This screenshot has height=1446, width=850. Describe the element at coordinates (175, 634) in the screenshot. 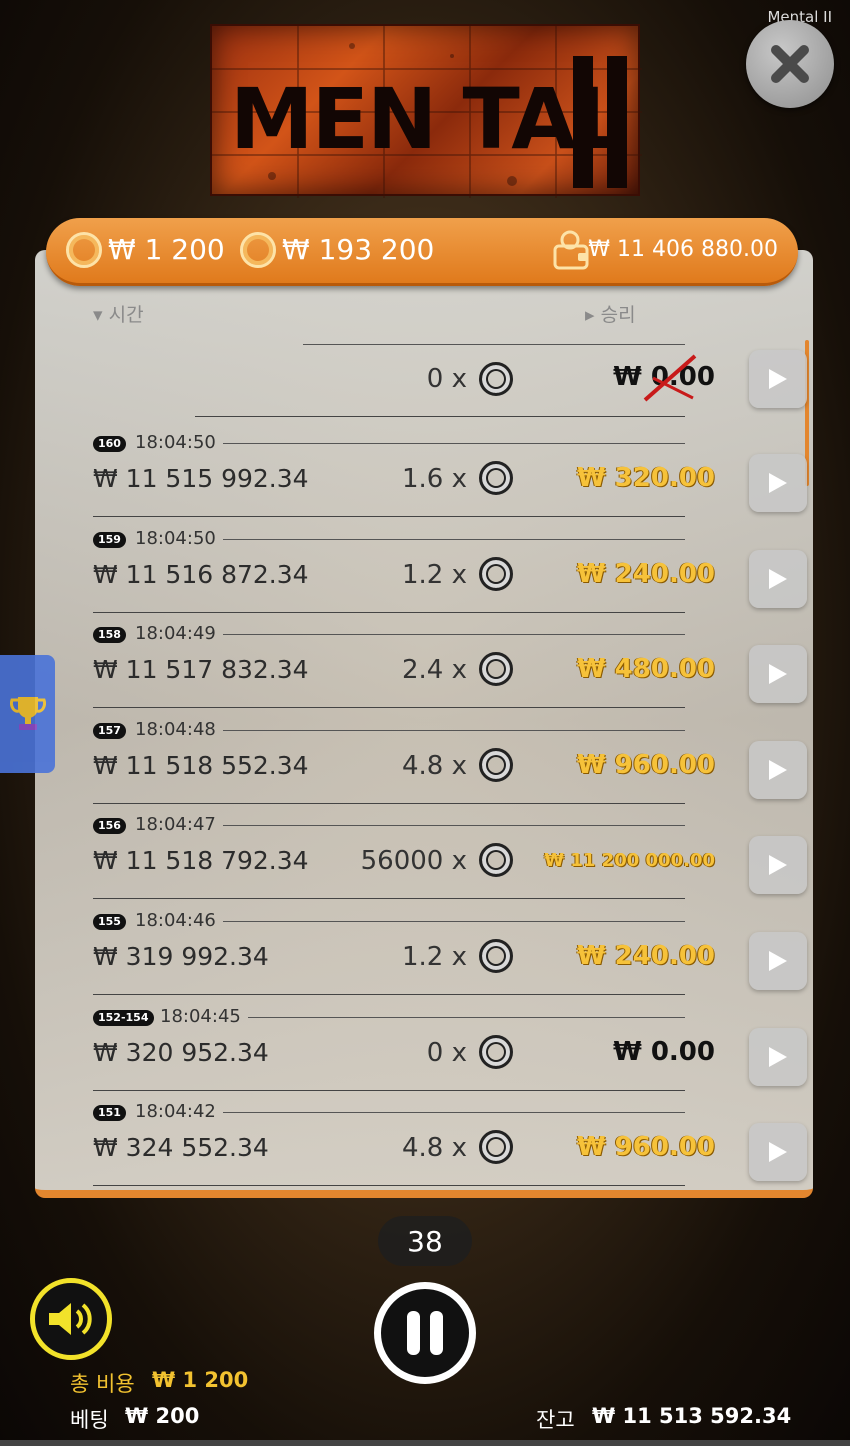

I see `spin-time: 18:04:49` at that location.